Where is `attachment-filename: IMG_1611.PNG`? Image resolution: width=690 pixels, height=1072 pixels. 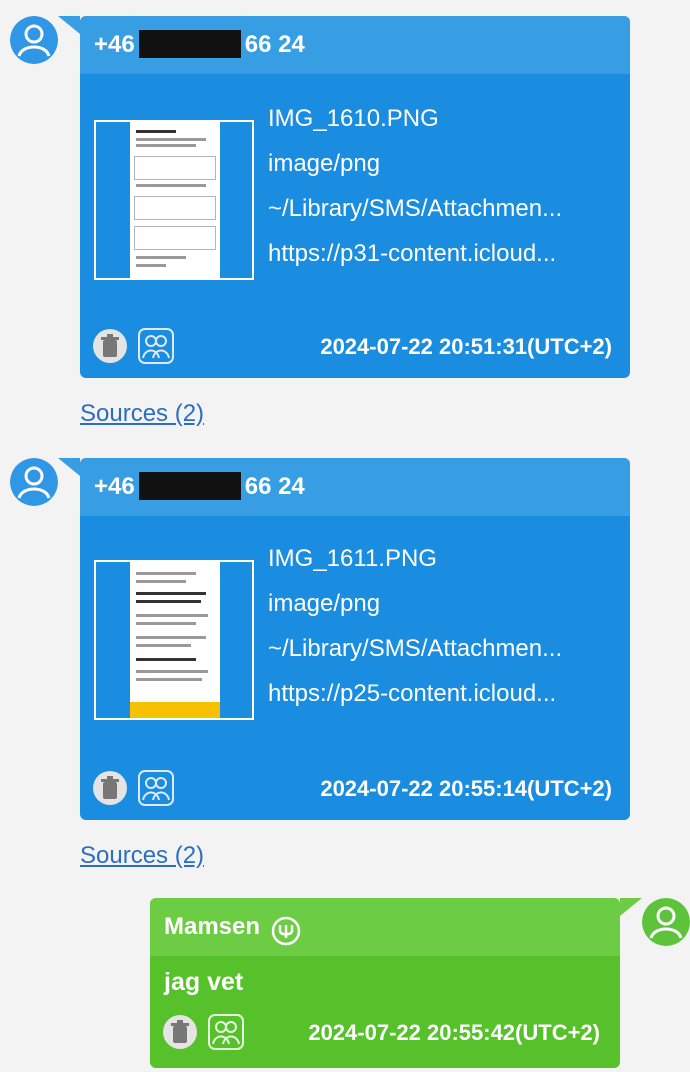
attachment-filename: IMG_1611.PNG is located at coordinates (443, 558).